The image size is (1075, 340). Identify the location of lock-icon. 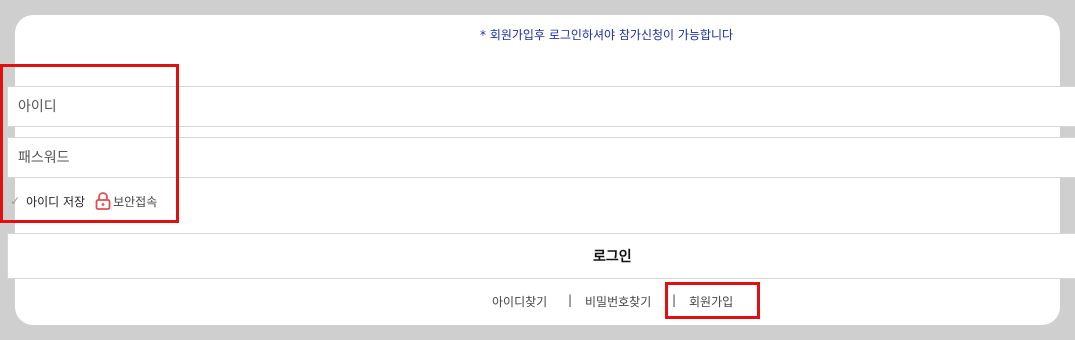
(103, 201).